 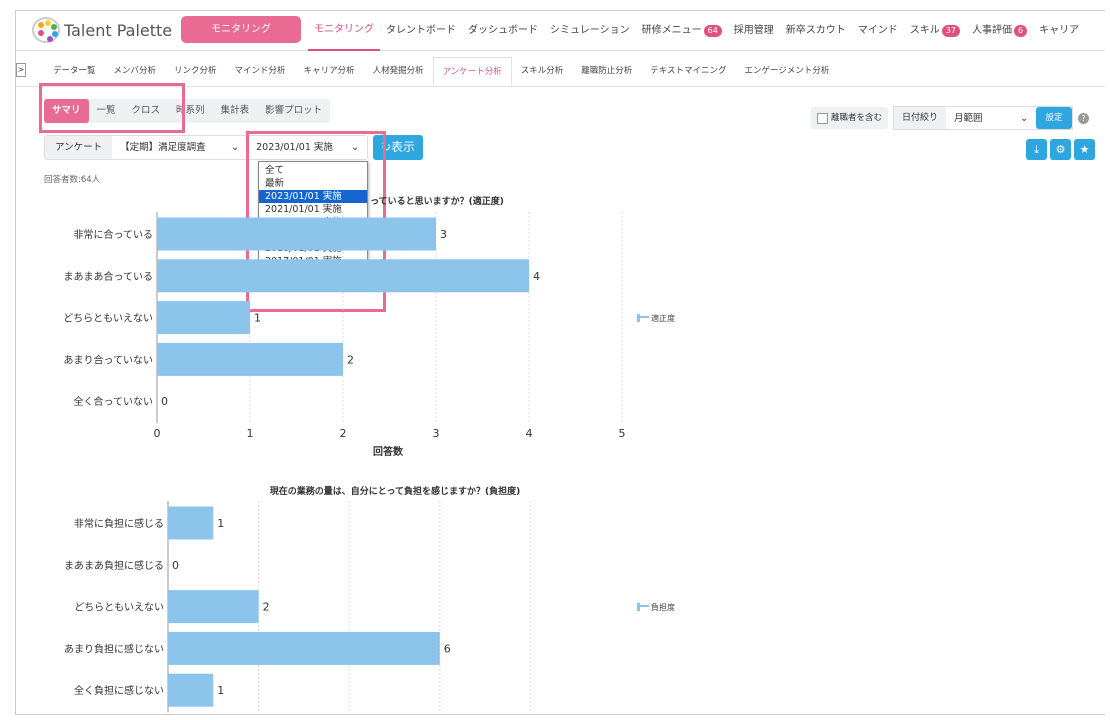 What do you see at coordinates (109, 276) in the screenshot?
I see `category-label: まあまあ合っている` at bounding box center [109, 276].